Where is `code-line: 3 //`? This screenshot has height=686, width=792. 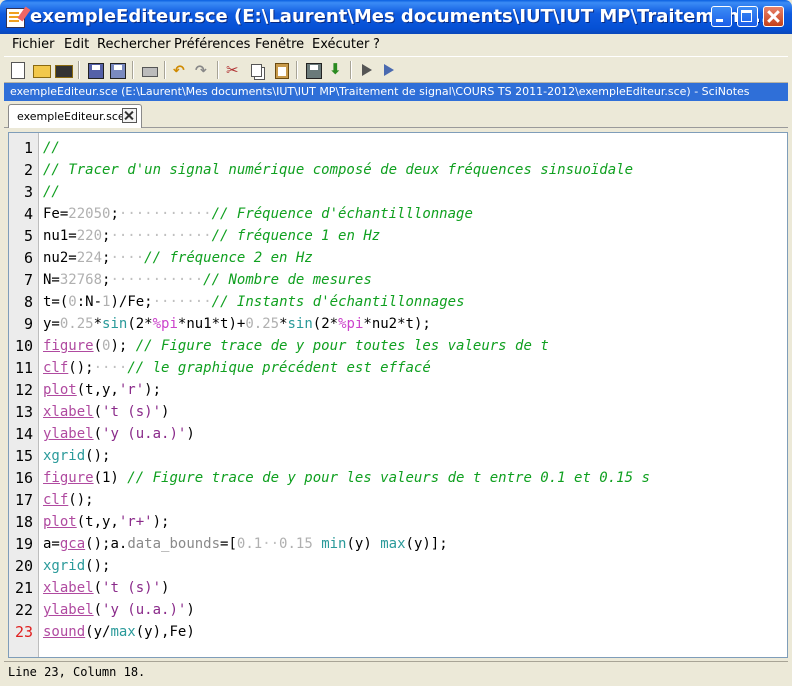
code-line: 3 // is located at coordinates (398, 192).